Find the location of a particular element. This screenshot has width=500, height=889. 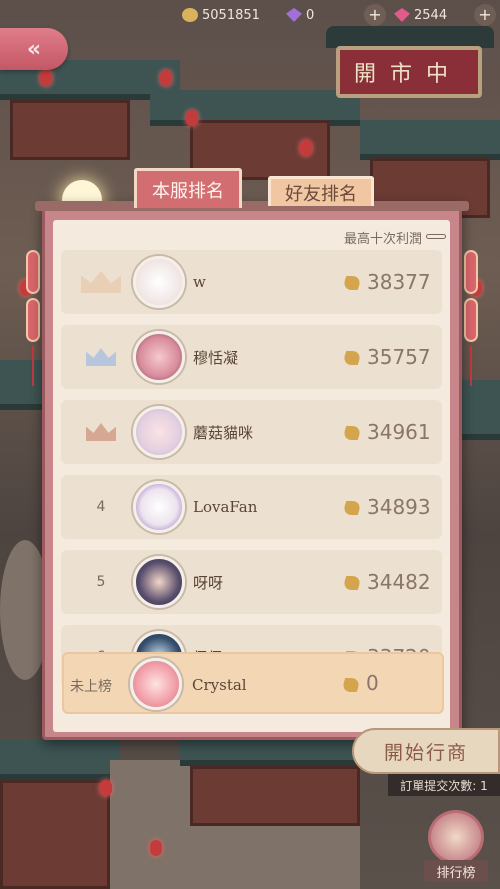

bronze-crown-icon is located at coordinates (101, 432).